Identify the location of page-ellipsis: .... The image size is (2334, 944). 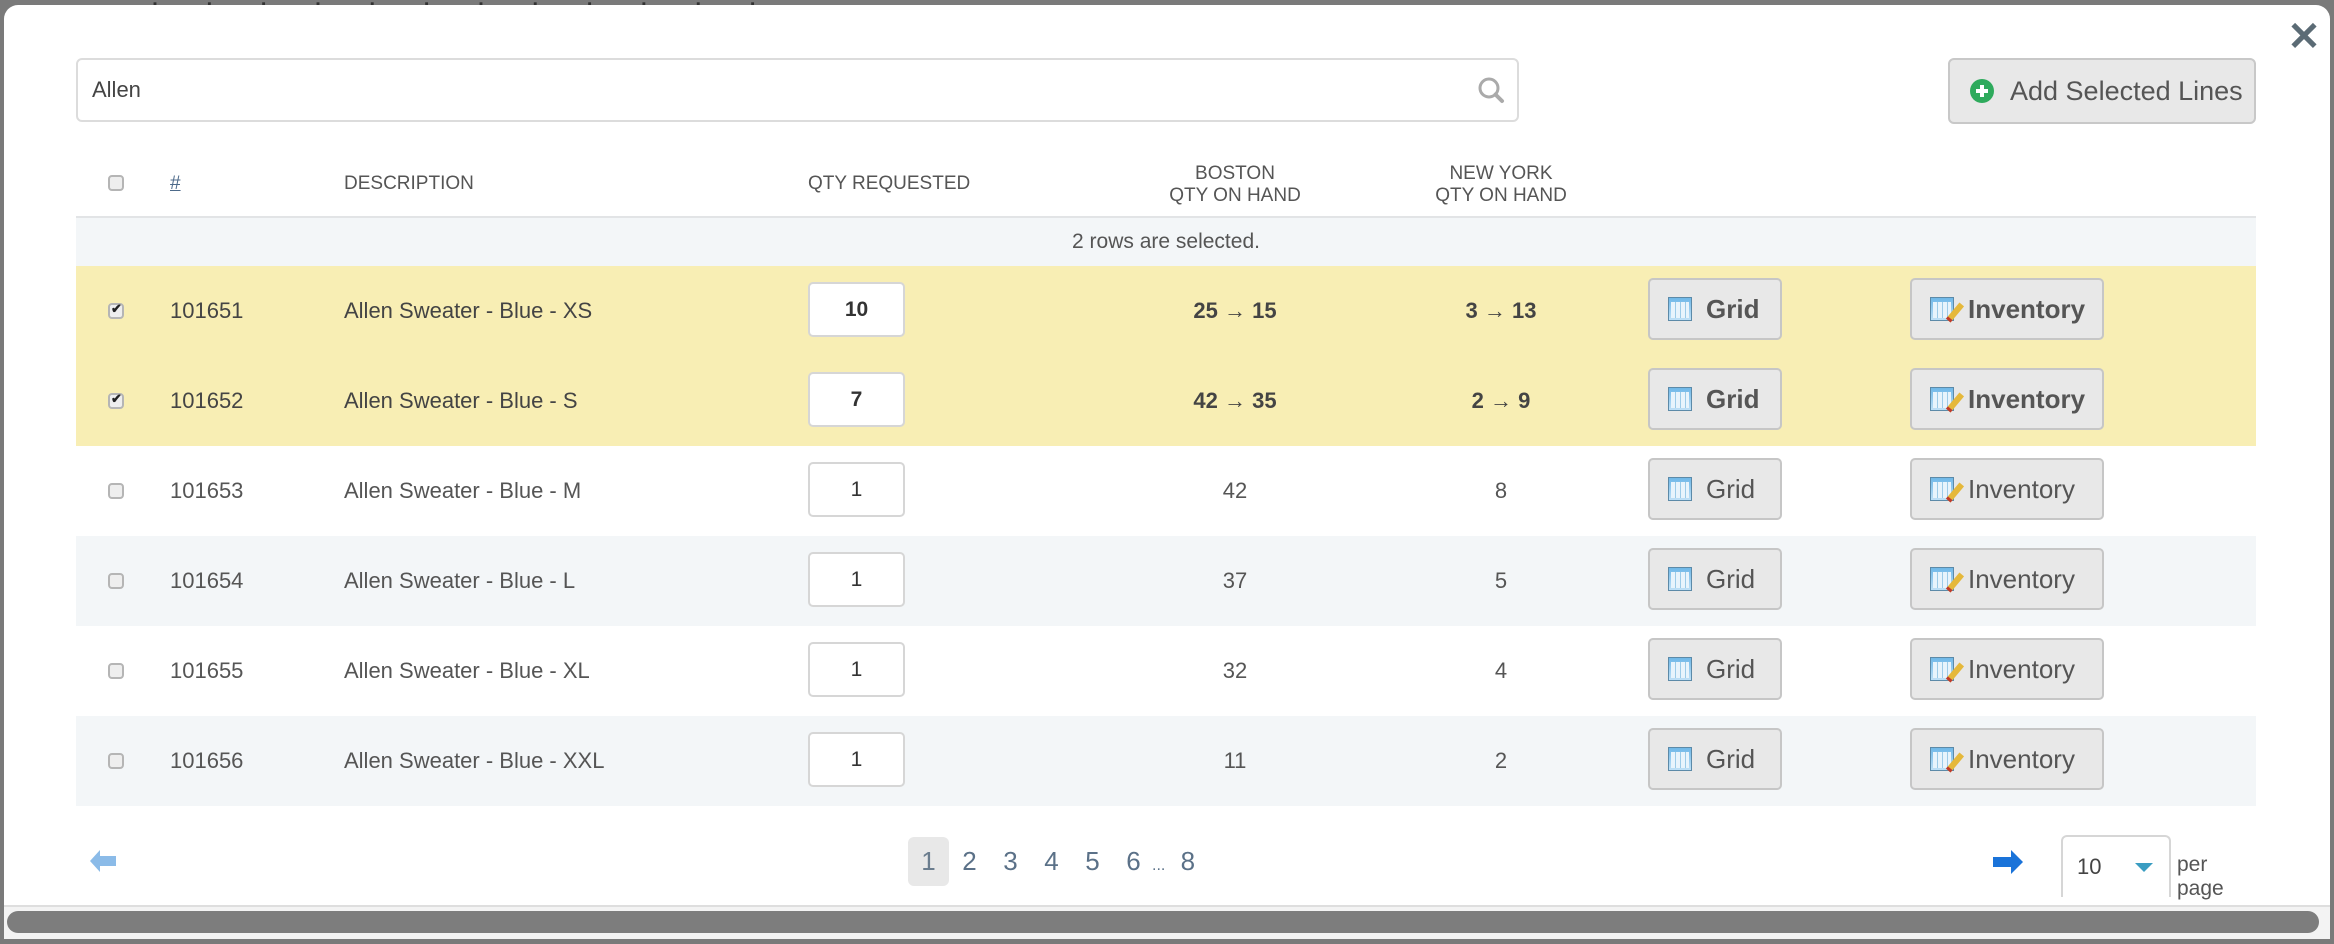
(1159, 865).